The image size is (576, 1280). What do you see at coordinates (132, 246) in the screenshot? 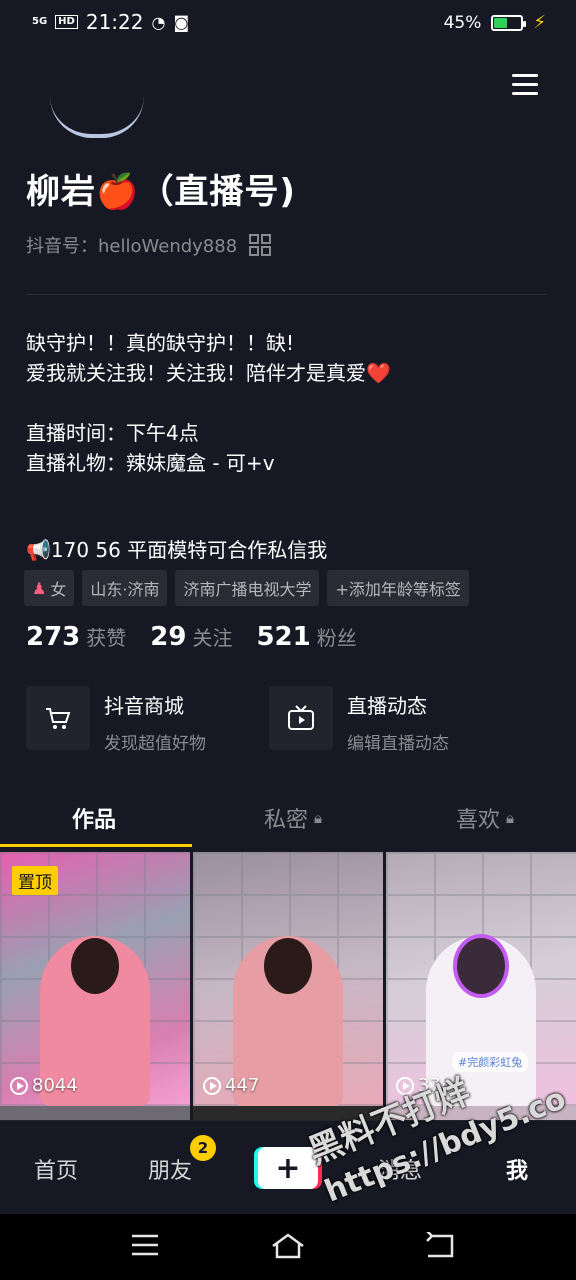
I see `account-id: 抖音号：helloWendy888` at bounding box center [132, 246].